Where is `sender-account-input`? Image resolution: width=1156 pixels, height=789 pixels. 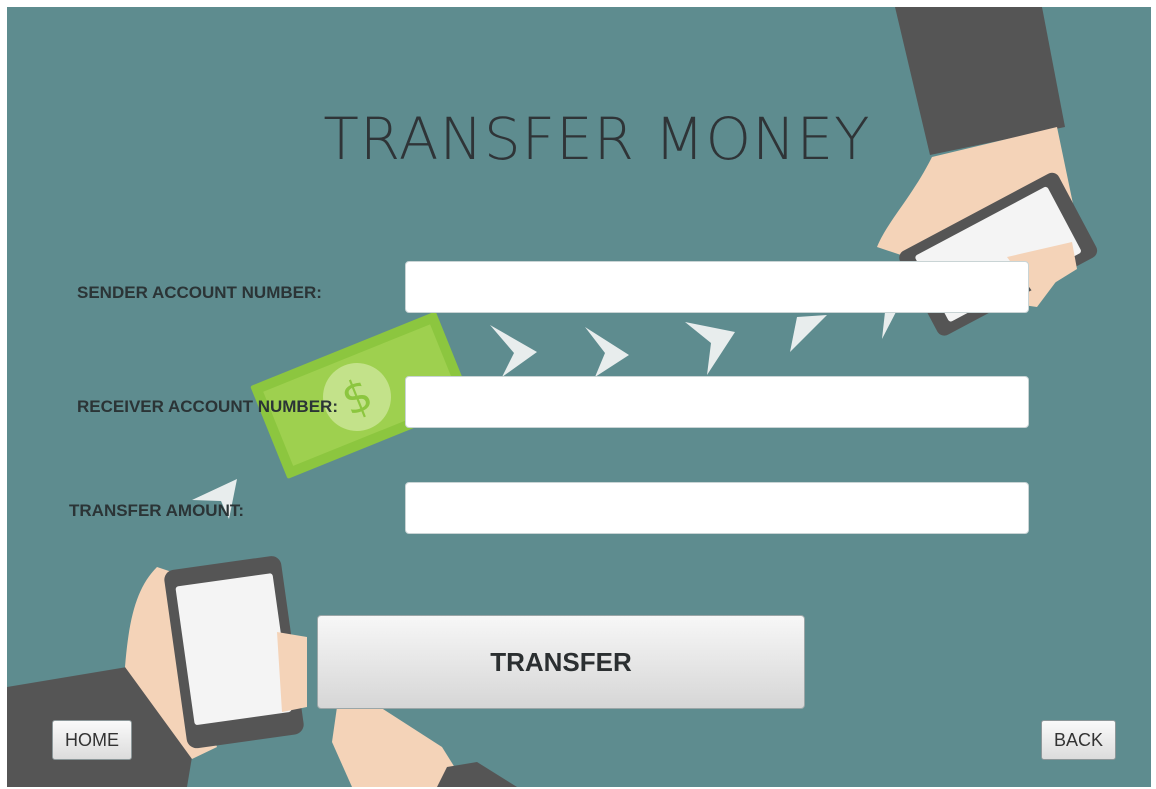 sender-account-input is located at coordinates (717, 287).